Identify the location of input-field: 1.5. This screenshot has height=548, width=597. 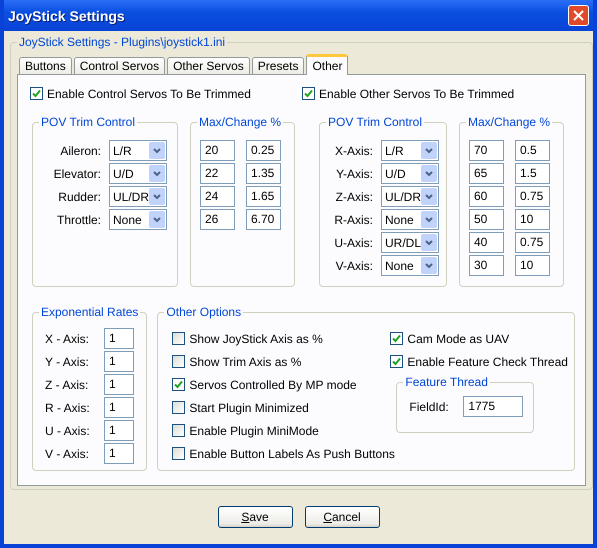
(532, 173).